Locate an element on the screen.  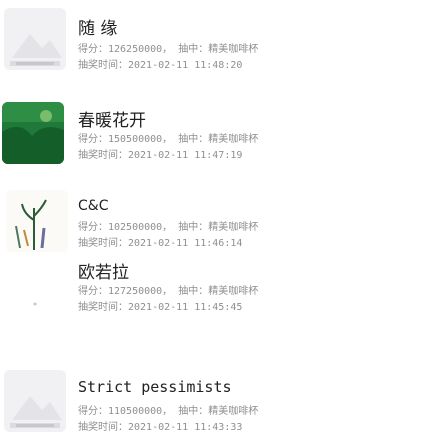
time-line: 抽奖时间：2021-02-11 11:45:45 is located at coordinates (160, 305).